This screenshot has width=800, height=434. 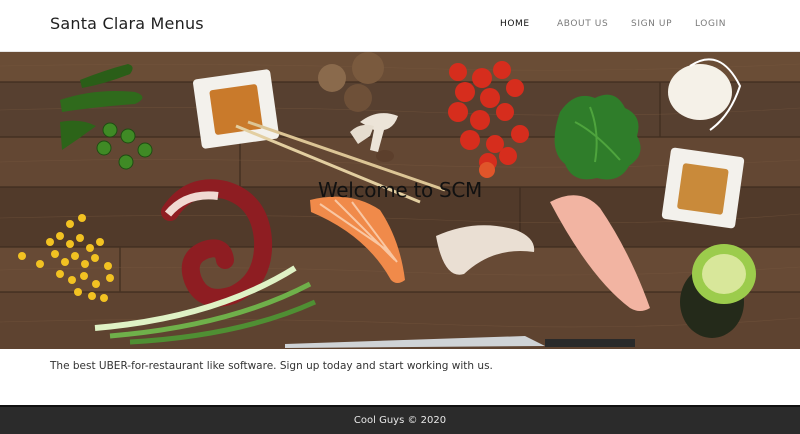 I want to click on nav-about-us-link: ABOUT US, so click(x=582, y=24).